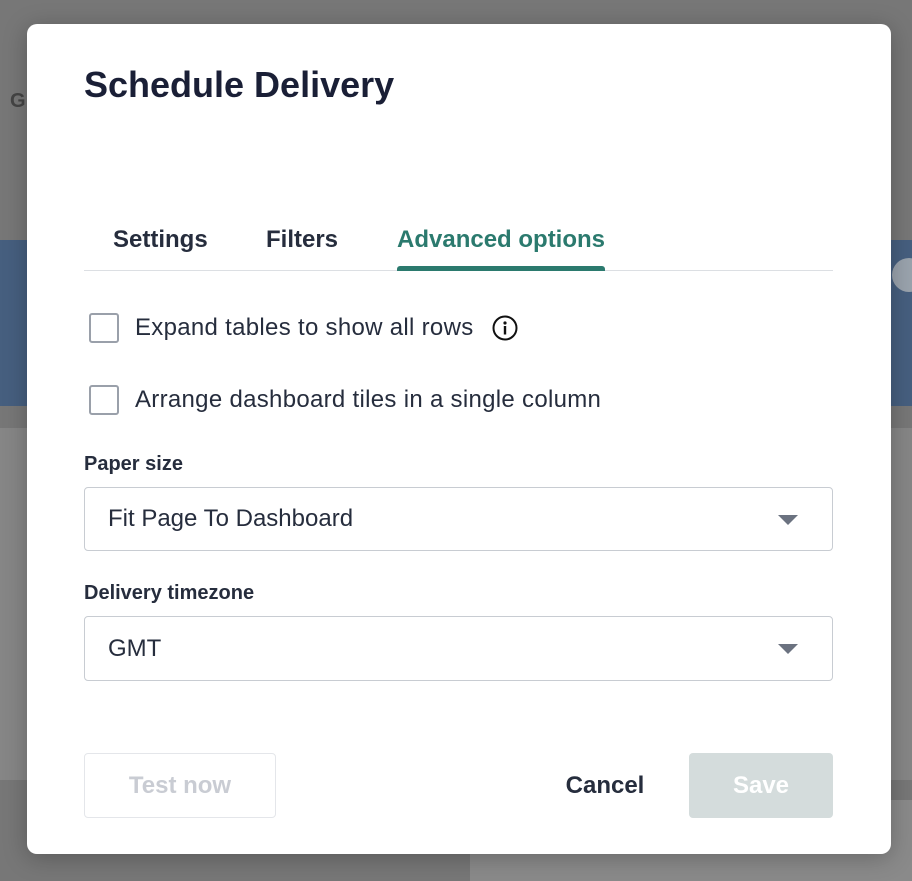 The width and height of the screenshot is (912, 881). Describe the element at coordinates (169, 593) in the screenshot. I see `timezone-label: Delivery timezone` at that location.